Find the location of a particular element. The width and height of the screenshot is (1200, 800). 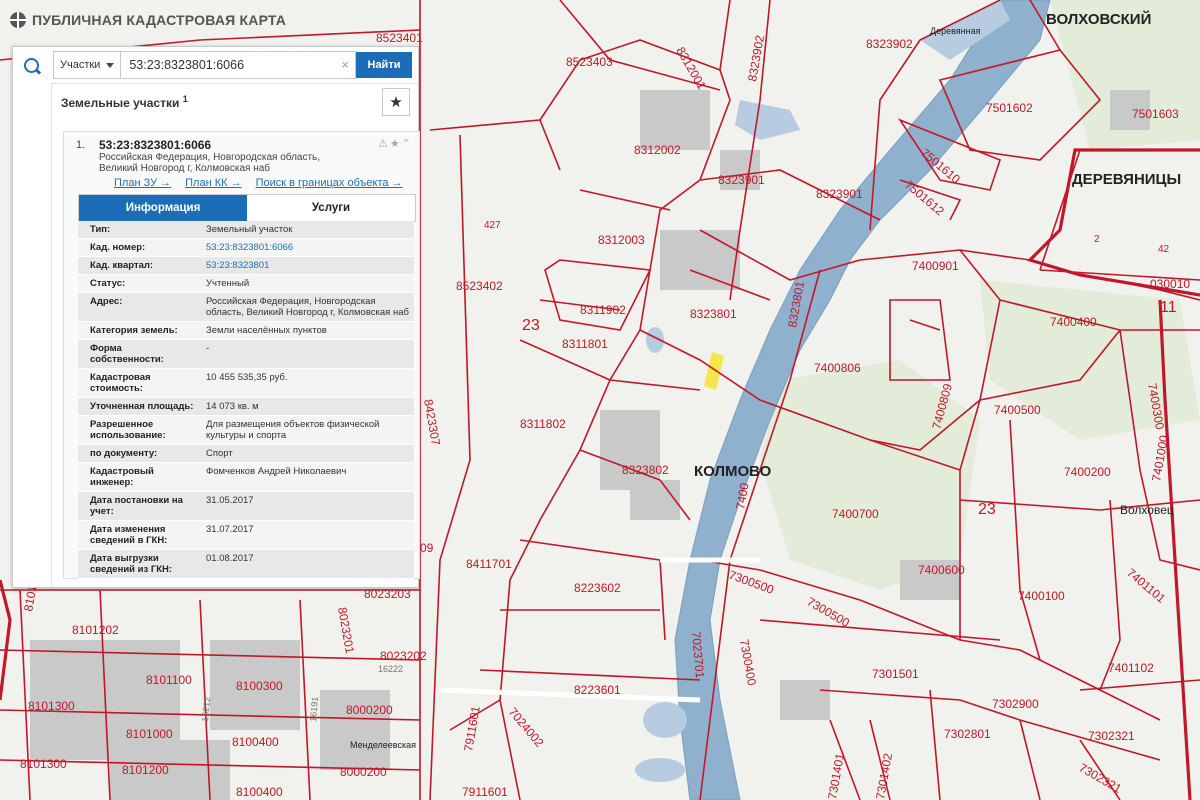

search-input: 53:23:8323801:6066 × is located at coordinates (238, 65).